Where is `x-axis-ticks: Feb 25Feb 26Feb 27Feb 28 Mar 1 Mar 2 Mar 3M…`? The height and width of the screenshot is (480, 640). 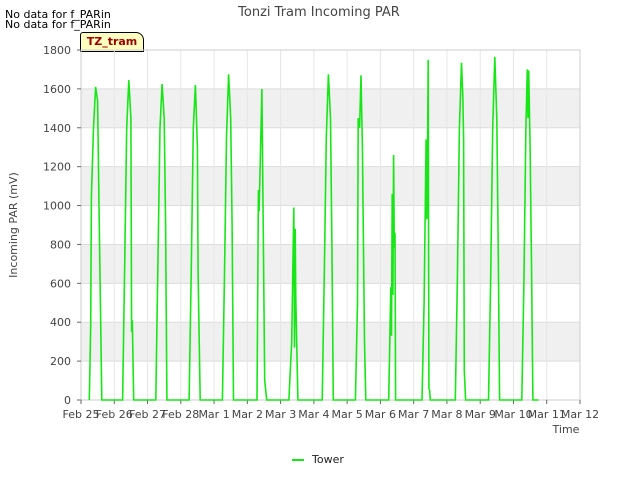 x-axis-ticks: Feb 25Feb 26Feb 27Feb 28 Mar 1 Mar 2 Mar 3M… is located at coordinates (331, 410).